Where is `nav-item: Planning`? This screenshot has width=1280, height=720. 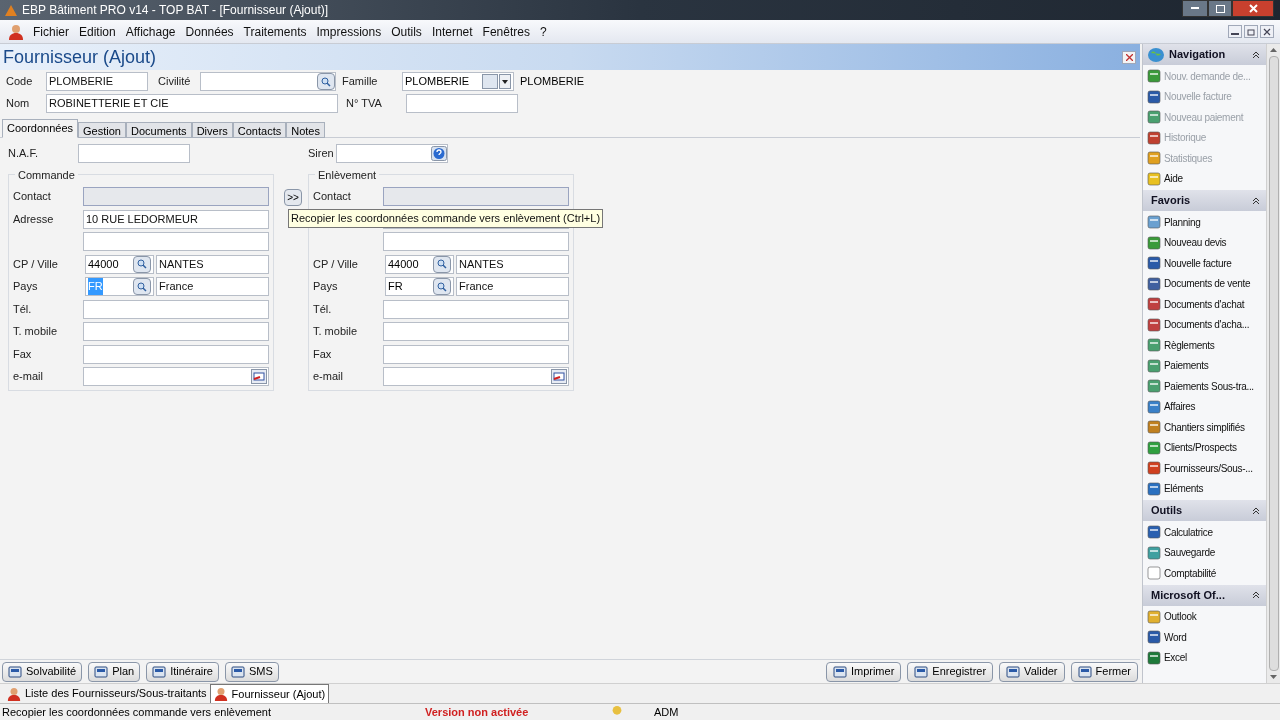
nav-item: Planning is located at coordinates (1204, 222).